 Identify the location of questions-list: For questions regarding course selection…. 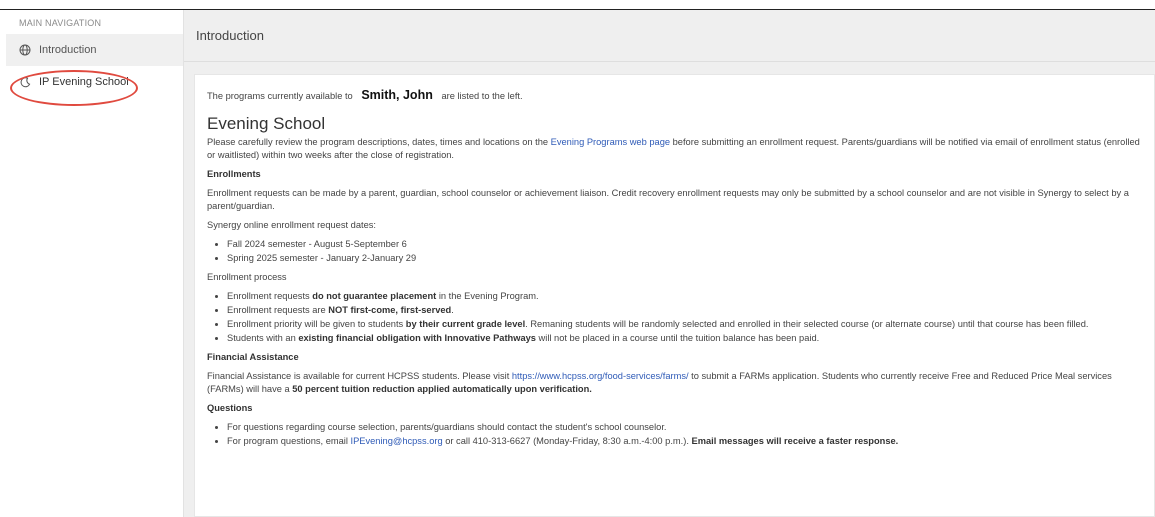
(674, 434).